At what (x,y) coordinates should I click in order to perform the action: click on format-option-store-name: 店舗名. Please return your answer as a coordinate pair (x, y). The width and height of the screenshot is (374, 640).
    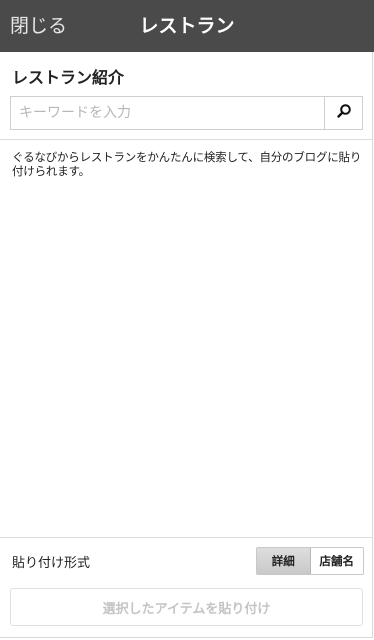
    Looking at the image, I should click on (336, 561).